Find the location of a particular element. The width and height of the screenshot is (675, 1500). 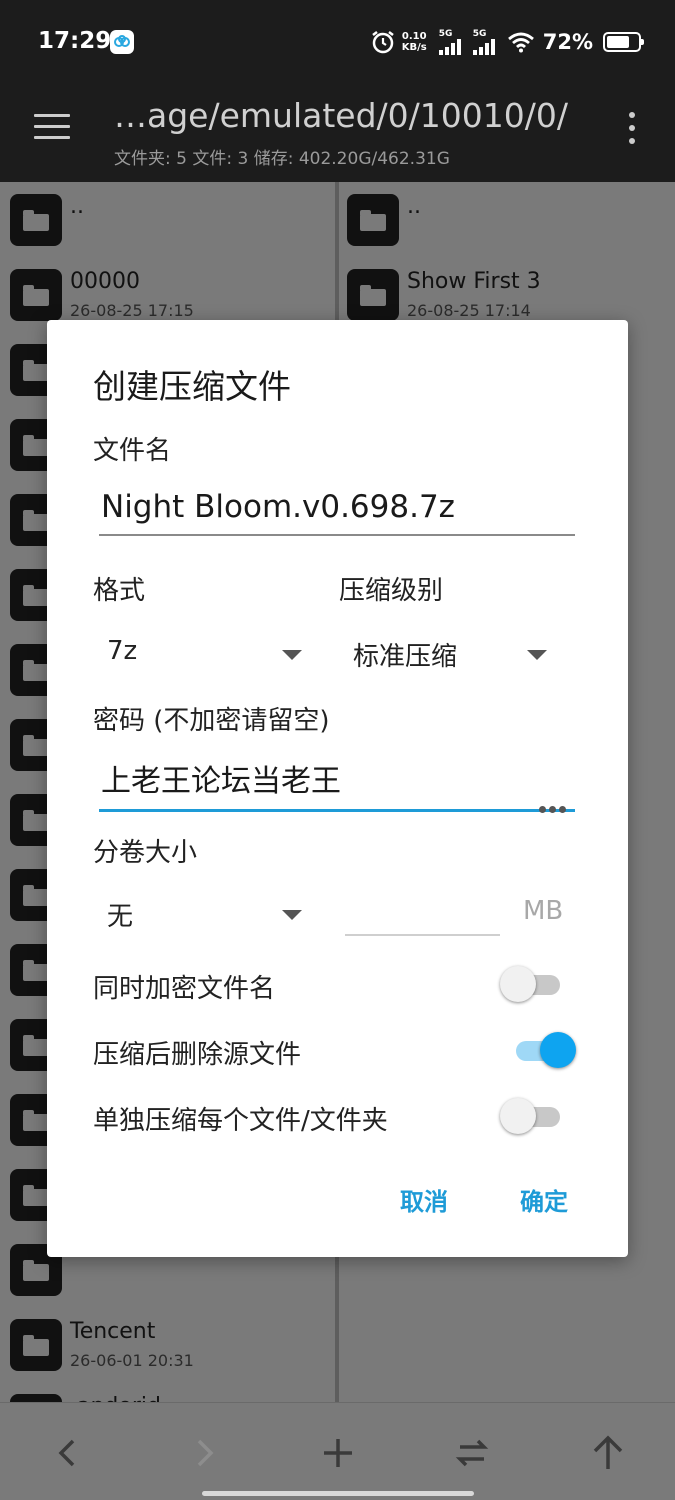

delete-source-switch is located at coordinates (544, 1050).